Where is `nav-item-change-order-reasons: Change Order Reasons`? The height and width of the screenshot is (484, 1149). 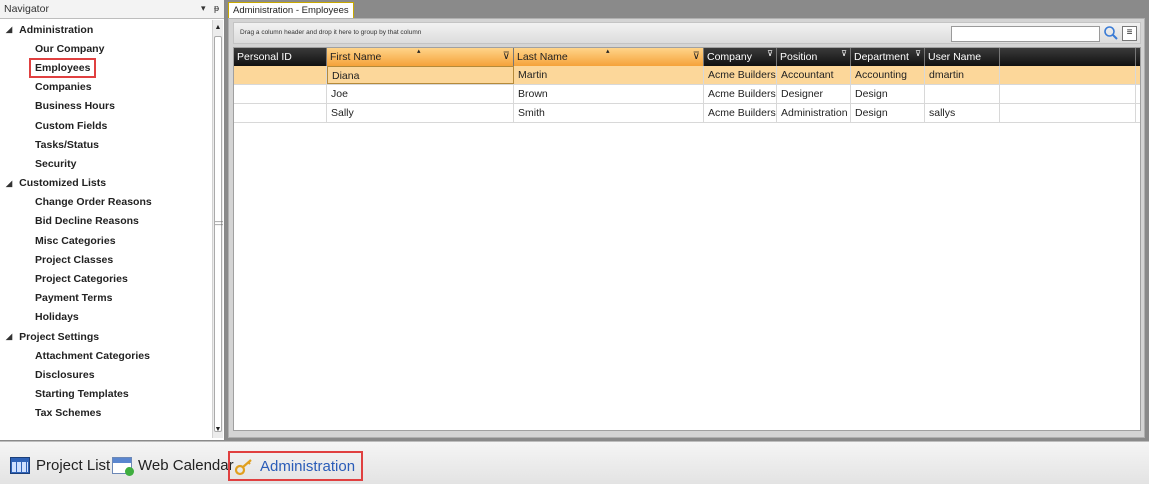
nav-item-change-order-reasons: Change Order Reasons is located at coordinates (106, 202).